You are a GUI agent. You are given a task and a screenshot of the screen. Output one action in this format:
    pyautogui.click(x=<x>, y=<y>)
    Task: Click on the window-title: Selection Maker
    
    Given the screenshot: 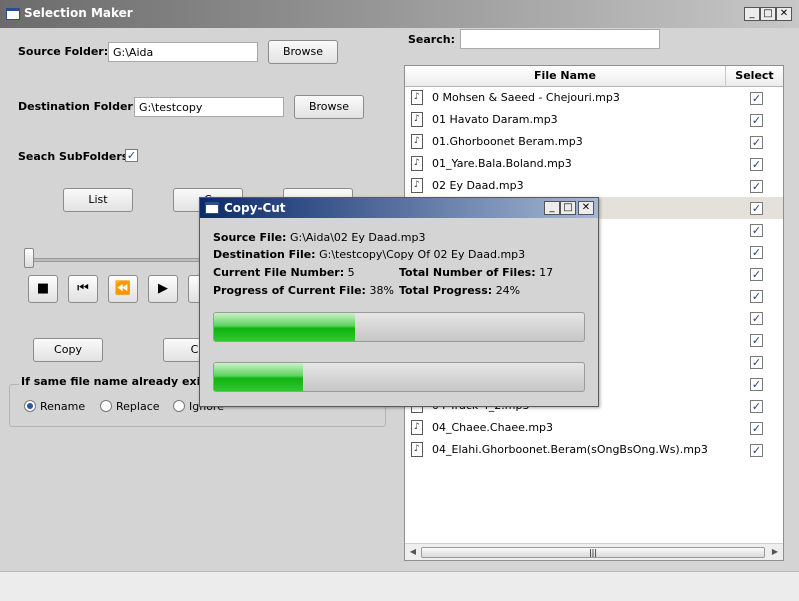 What is the action you would take?
    pyautogui.click(x=78, y=13)
    